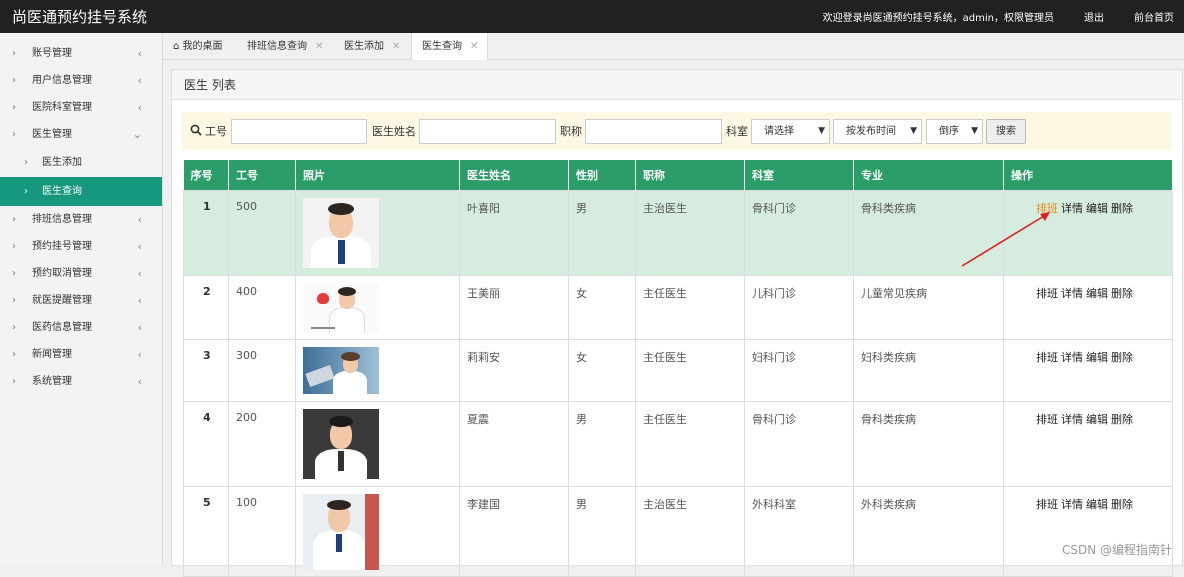 The height and width of the screenshot is (577, 1184). I want to click on column-header: 科室, so click(799, 175).